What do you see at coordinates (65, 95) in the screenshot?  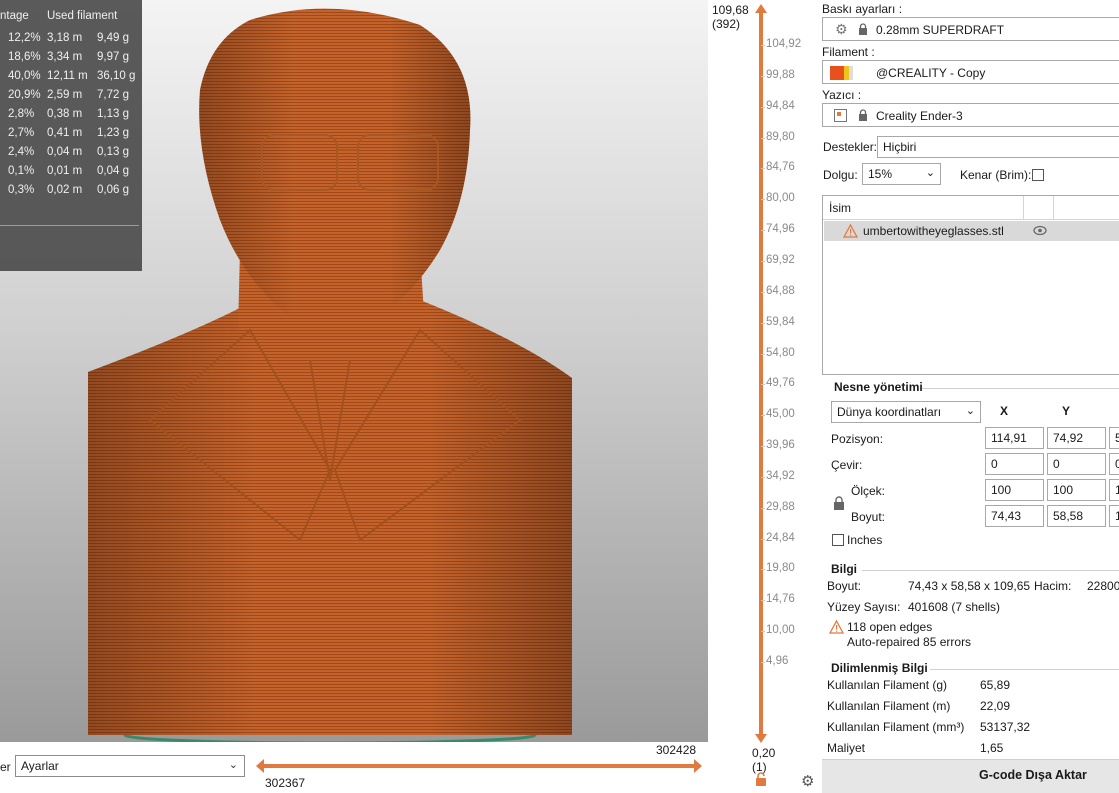 I see `stats-length: 2,59 m` at bounding box center [65, 95].